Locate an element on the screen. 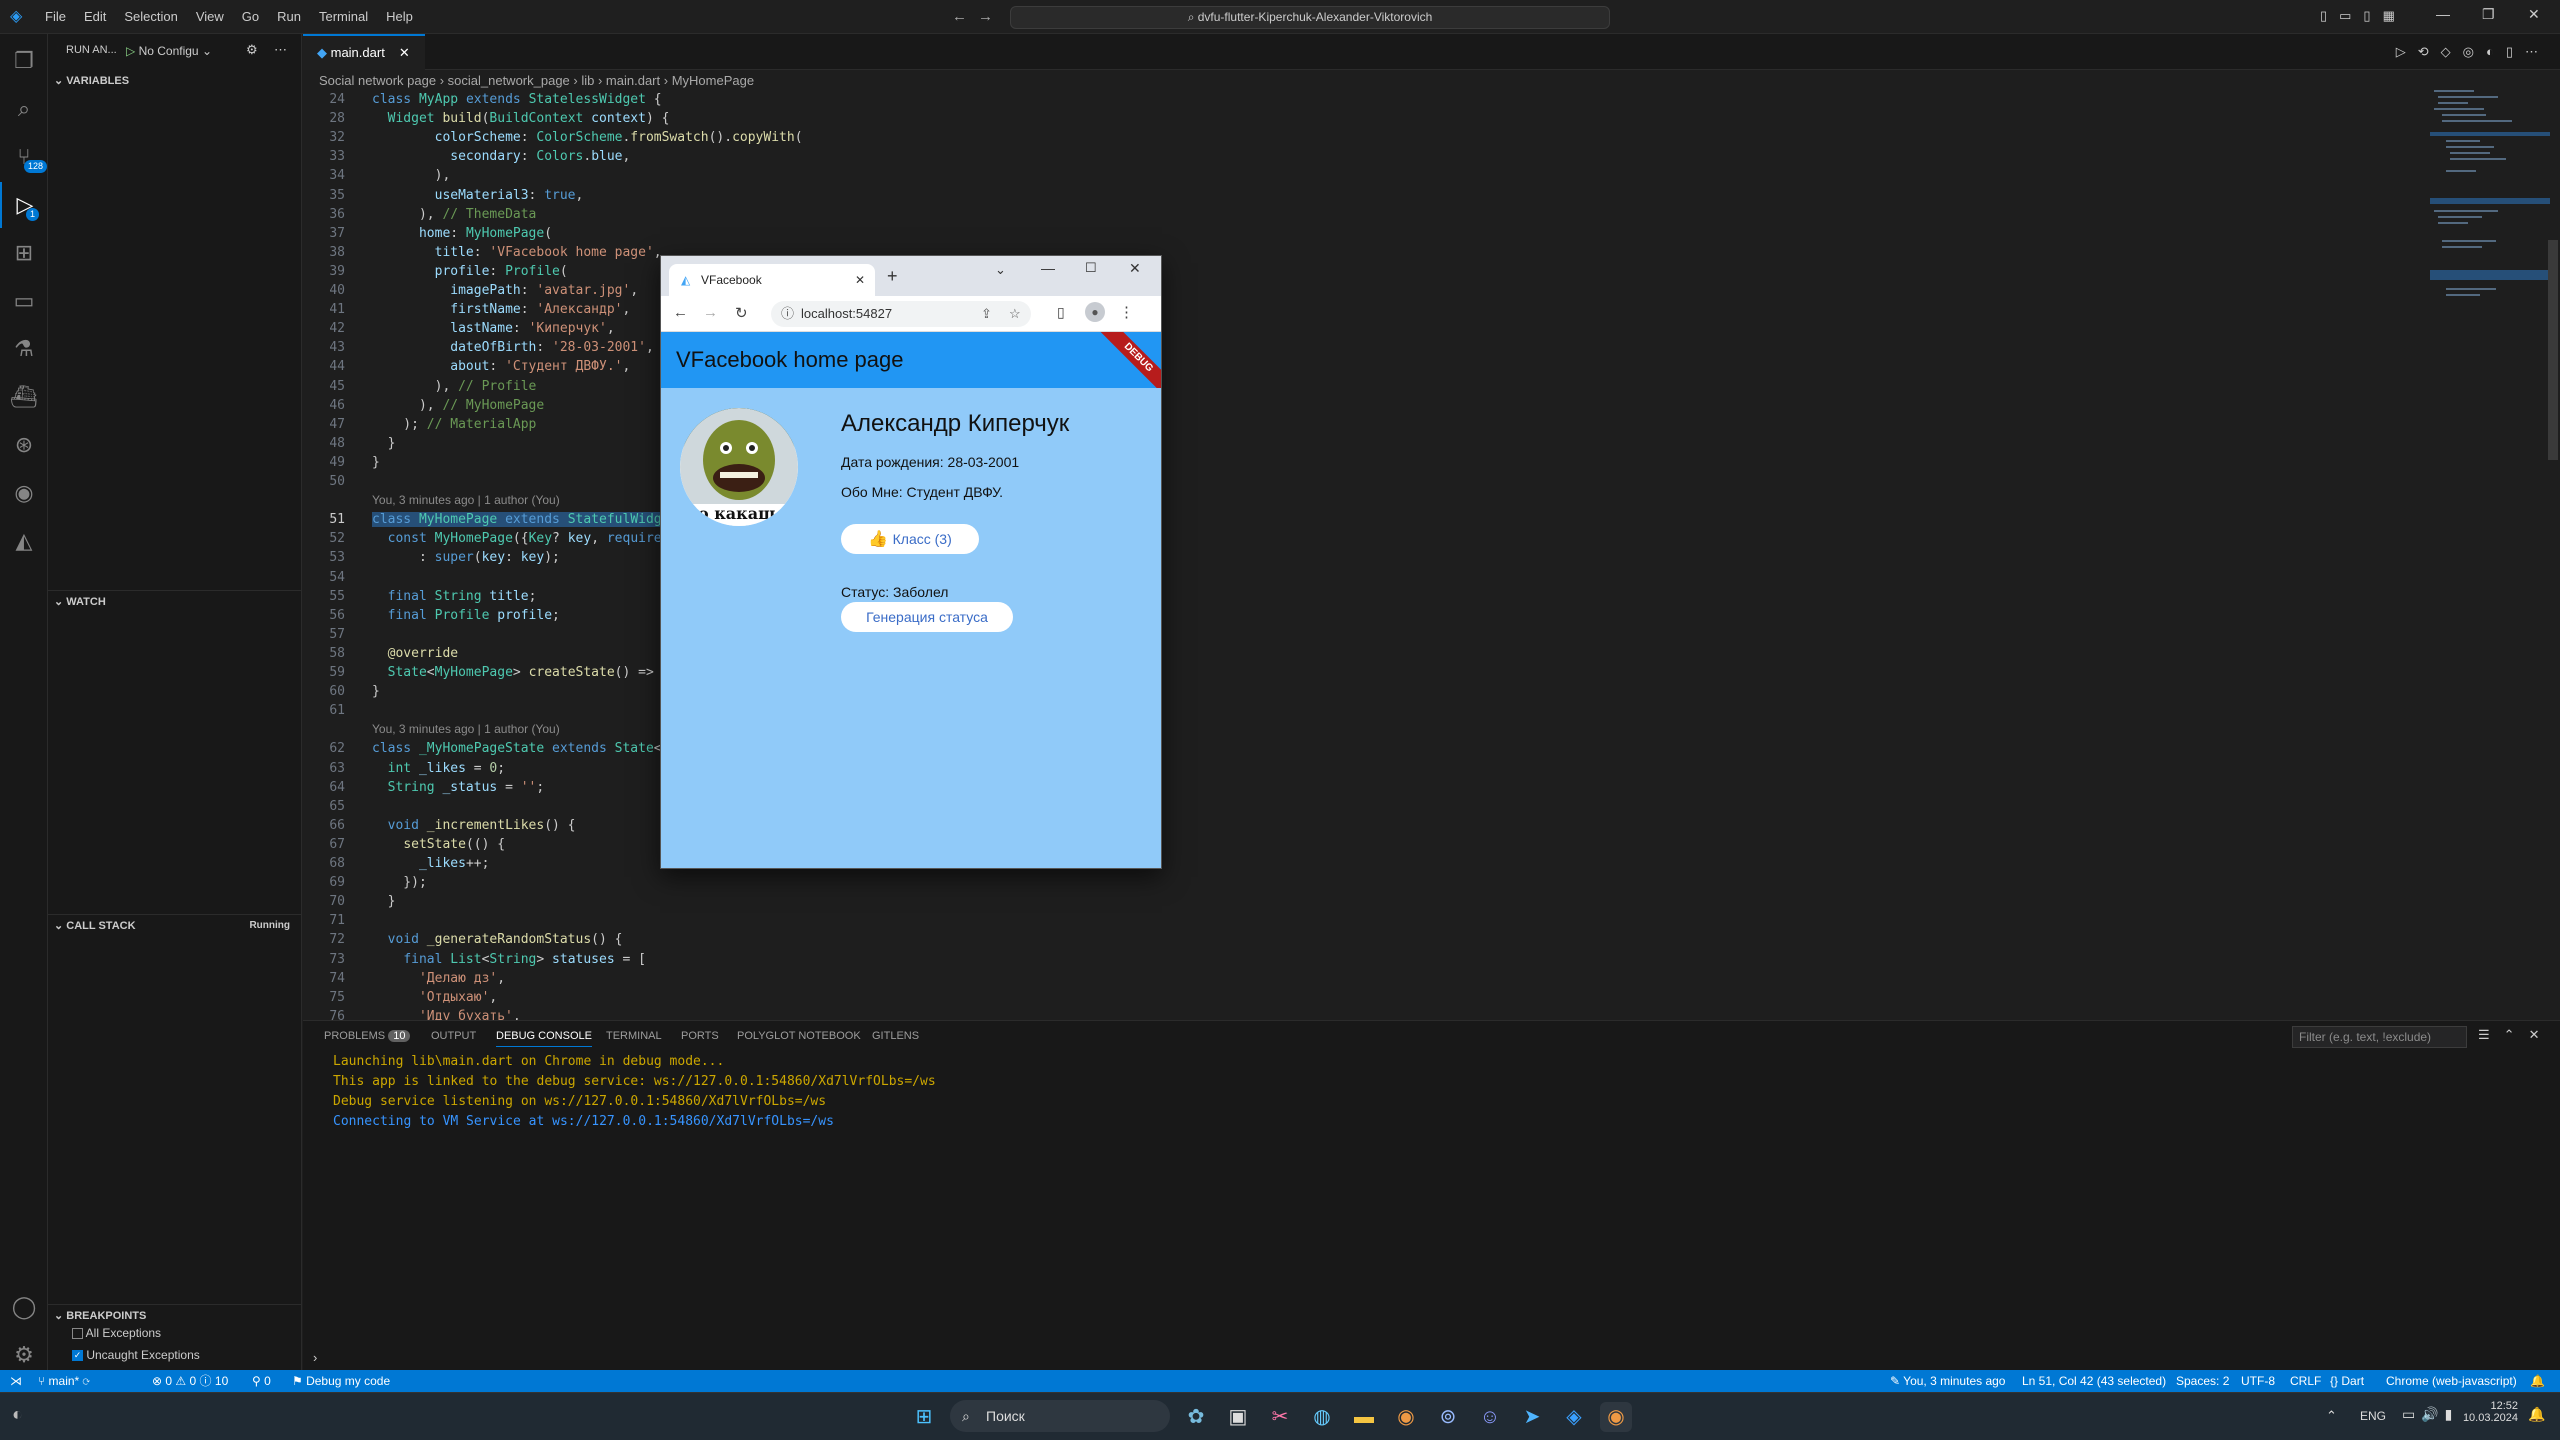 Image resolution: width=2560 pixels, height=1440 pixels. layout-toggle-icons: ▯▭▯▦ is located at coordinates (2363, 16).